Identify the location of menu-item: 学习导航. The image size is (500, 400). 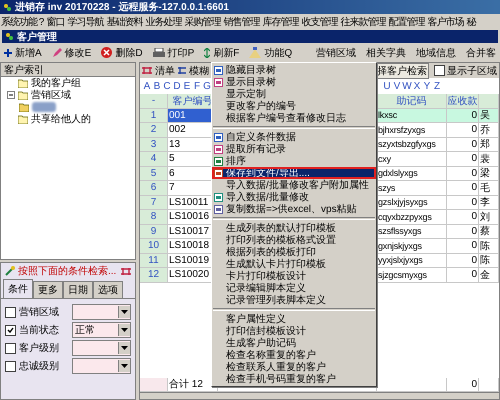
(85, 21).